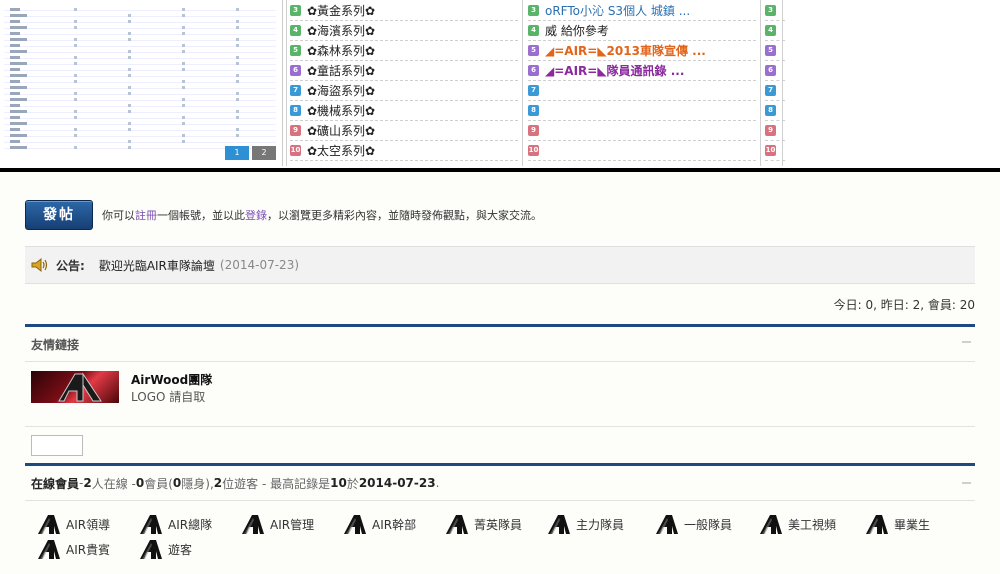 This screenshot has width=1000, height=574. Describe the element at coordinates (394, 524) in the screenshot. I see `member-group-label: AIR幹部` at that location.